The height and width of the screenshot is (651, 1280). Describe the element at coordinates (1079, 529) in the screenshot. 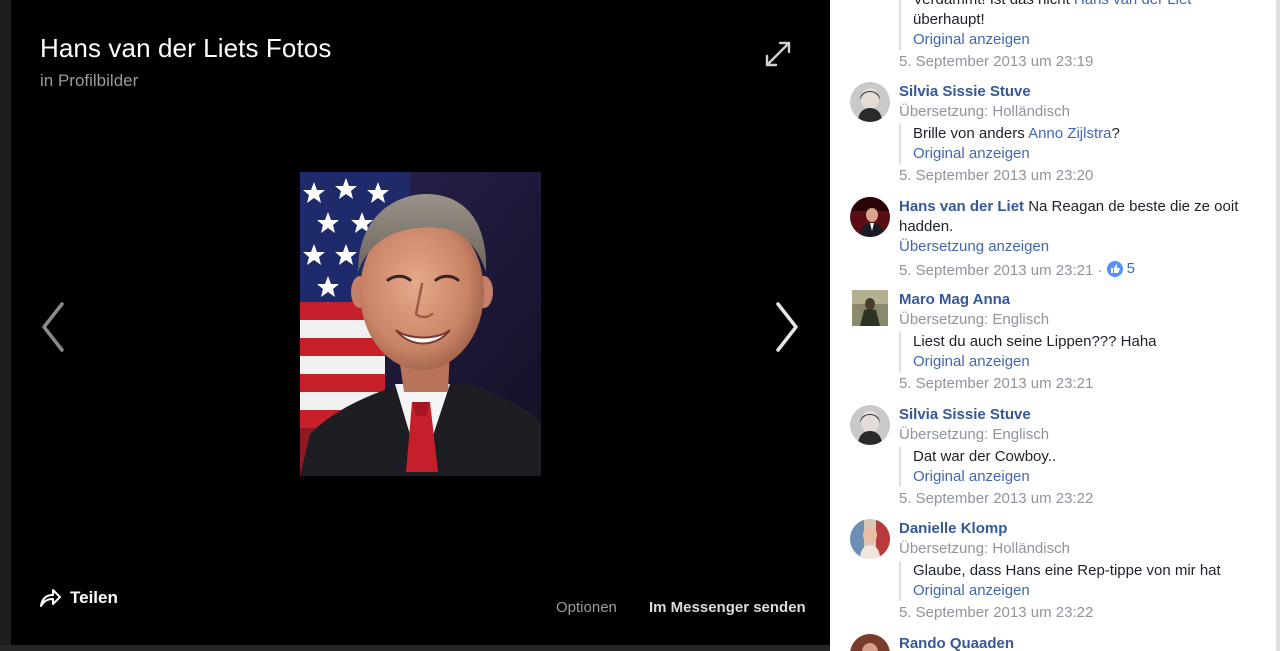

I see `commenter-name: Danielle Klomp` at that location.